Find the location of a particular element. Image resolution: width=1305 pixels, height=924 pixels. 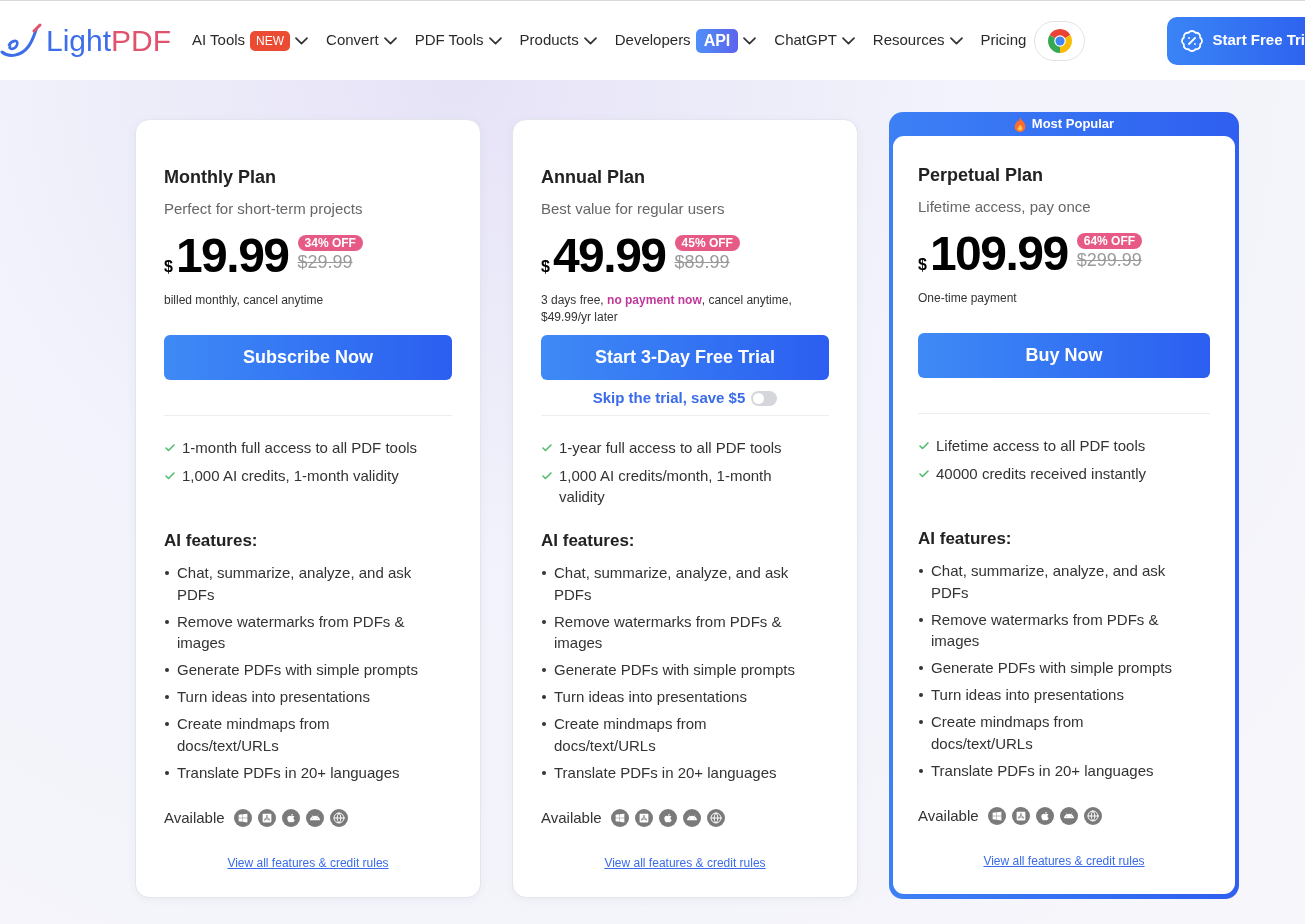

logo-text: LightPDF is located at coordinates (109, 40).